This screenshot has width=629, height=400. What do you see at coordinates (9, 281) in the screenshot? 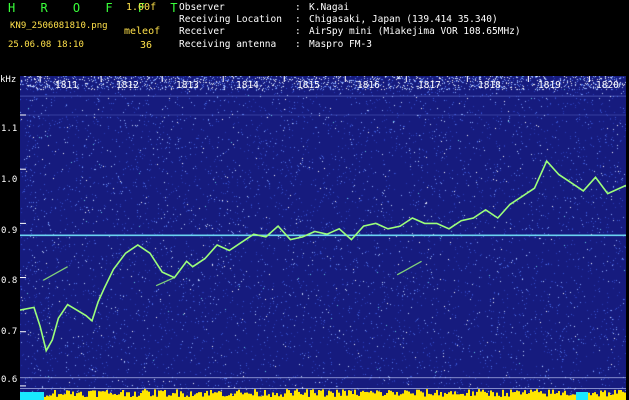
I see `y-tick-label: 0.8` at bounding box center [9, 281].